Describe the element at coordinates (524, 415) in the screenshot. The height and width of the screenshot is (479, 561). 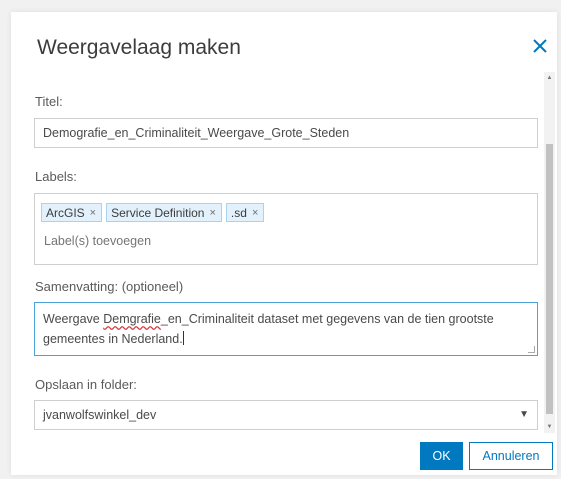
I see `dropdown-arrow-icon: ▼` at that location.